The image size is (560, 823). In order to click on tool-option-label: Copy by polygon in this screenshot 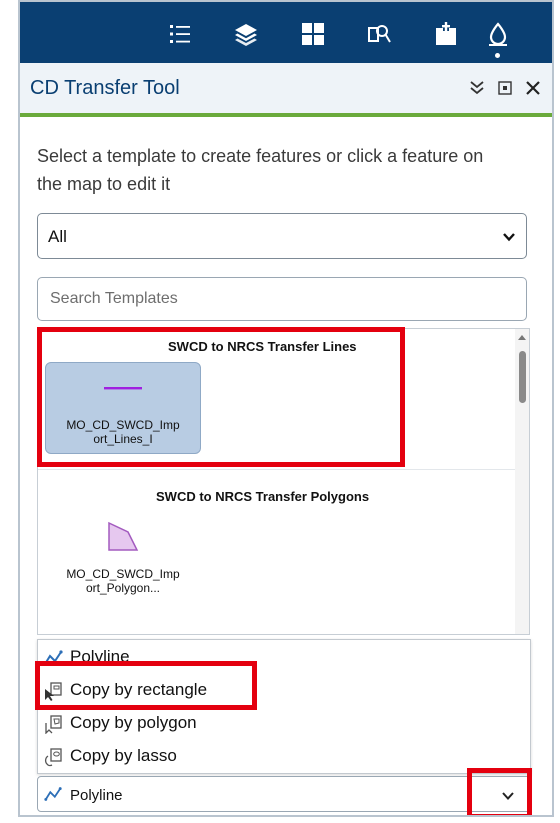, I will do `click(133, 722)`.